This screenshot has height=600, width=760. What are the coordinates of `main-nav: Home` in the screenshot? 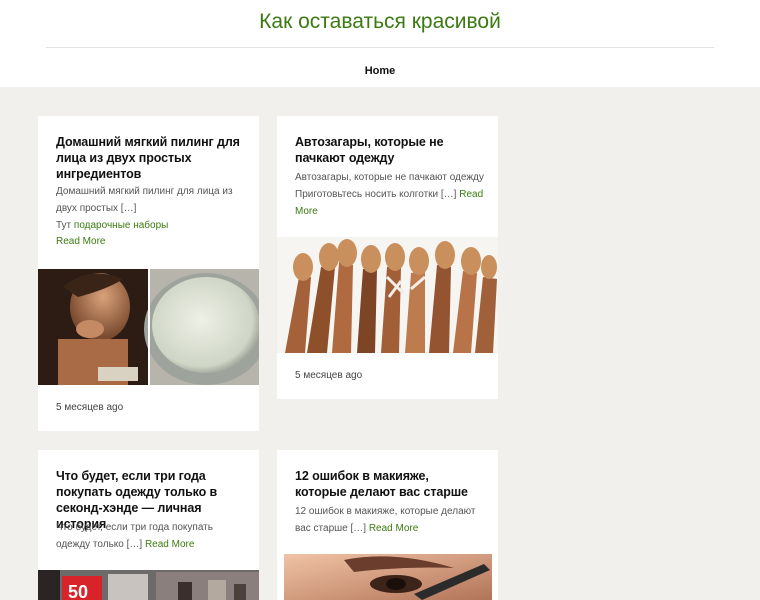 It's located at (380, 70).